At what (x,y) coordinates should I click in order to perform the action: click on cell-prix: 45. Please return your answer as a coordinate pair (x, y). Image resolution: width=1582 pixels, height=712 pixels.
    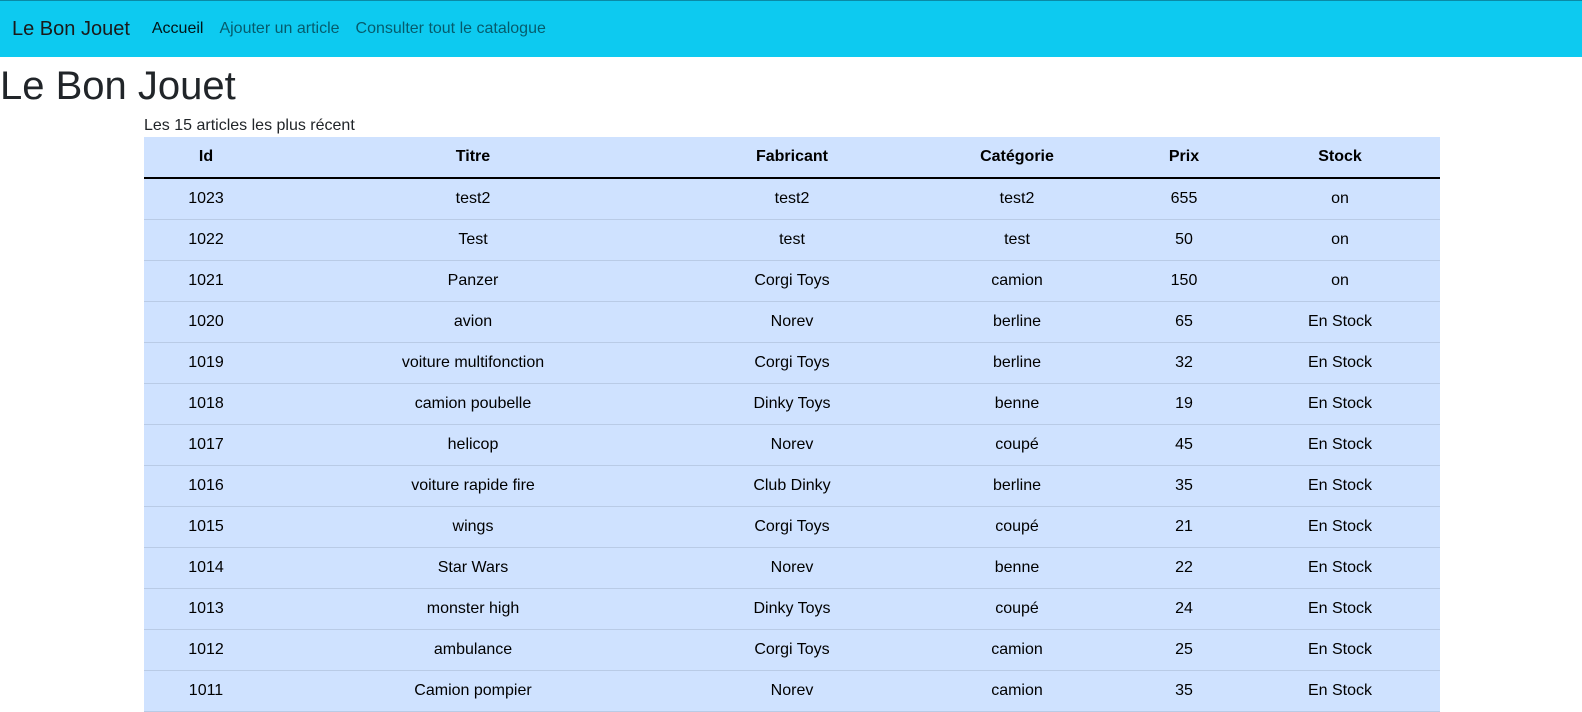
    Looking at the image, I should click on (1184, 445).